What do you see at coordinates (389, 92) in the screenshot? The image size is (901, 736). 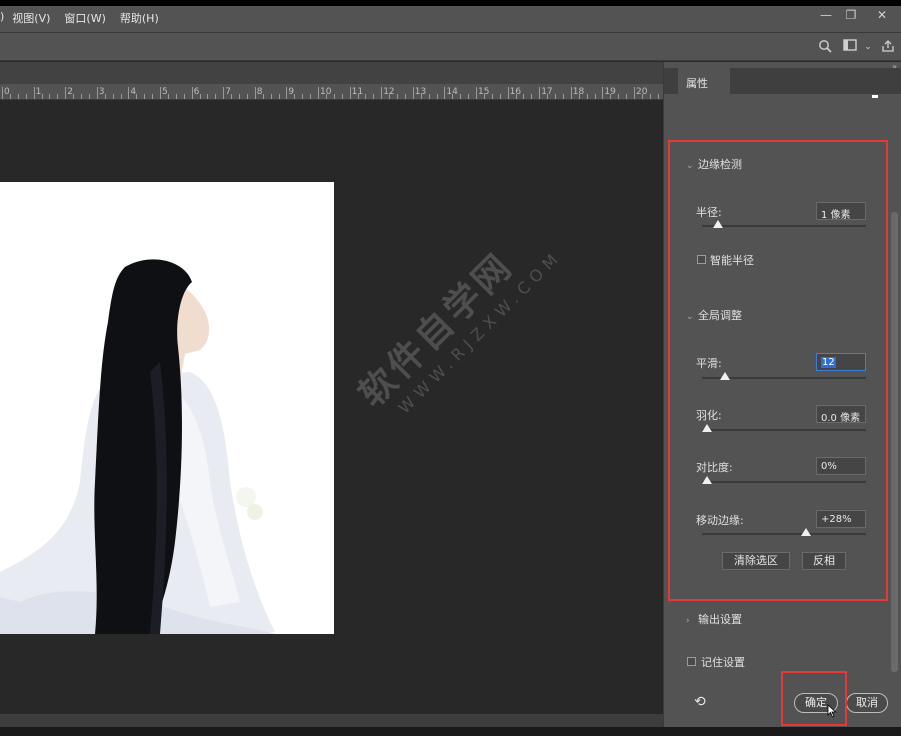 I see `ruler-label: 12` at bounding box center [389, 92].